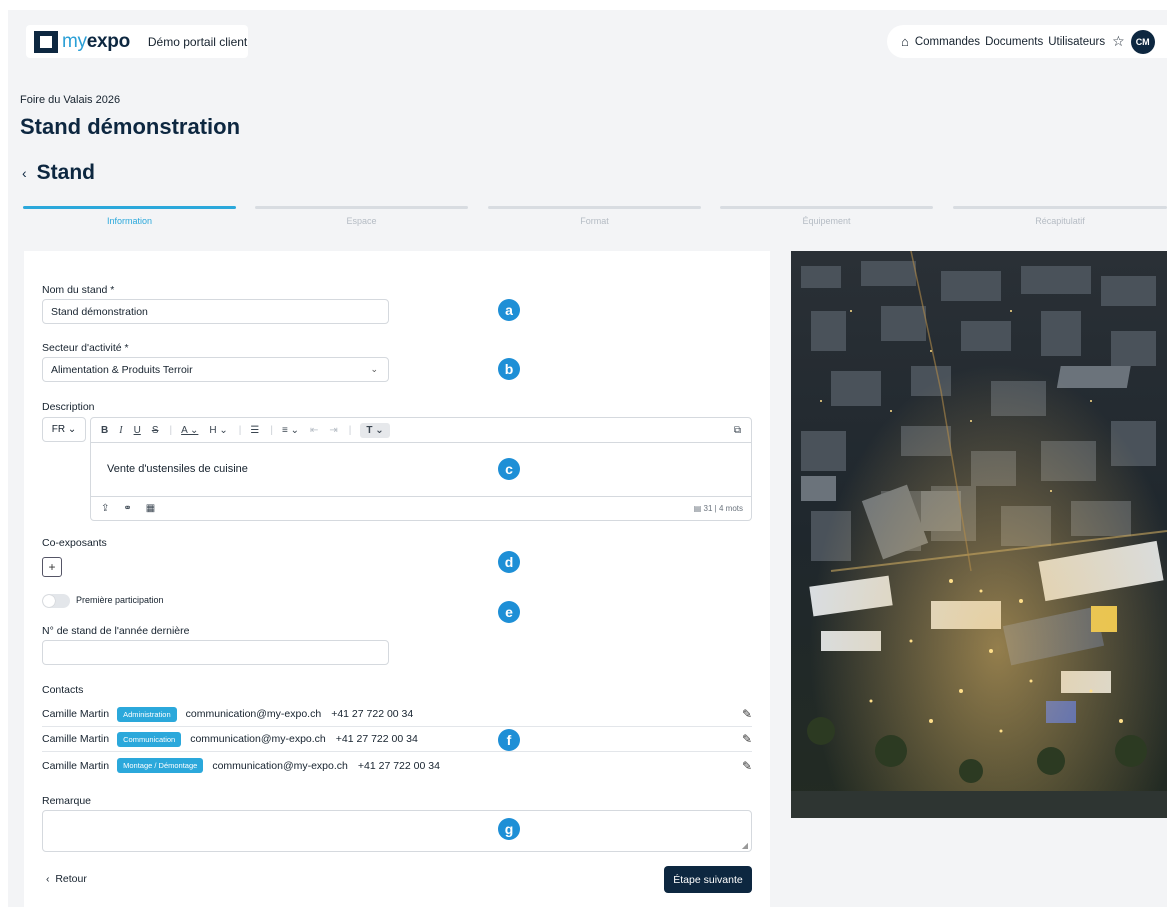 This screenshot has width=1167, height=907. I want to click on indent-icon: ⇥, so click(333, 430).